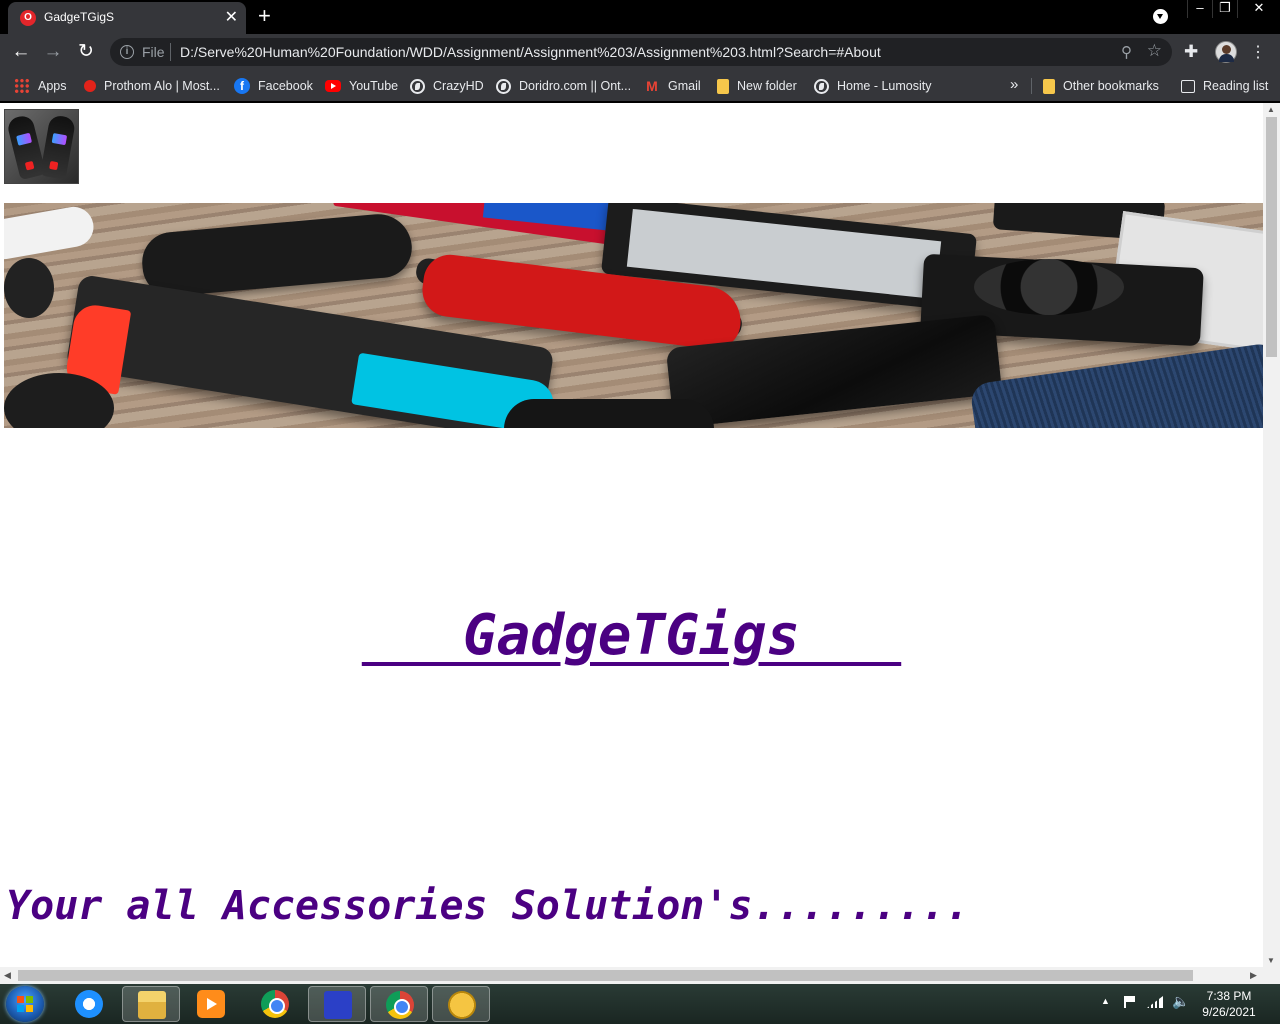 The image size is (1280, 1024). I want to click on bookmark-label: Reading list, so click(1236, 86).